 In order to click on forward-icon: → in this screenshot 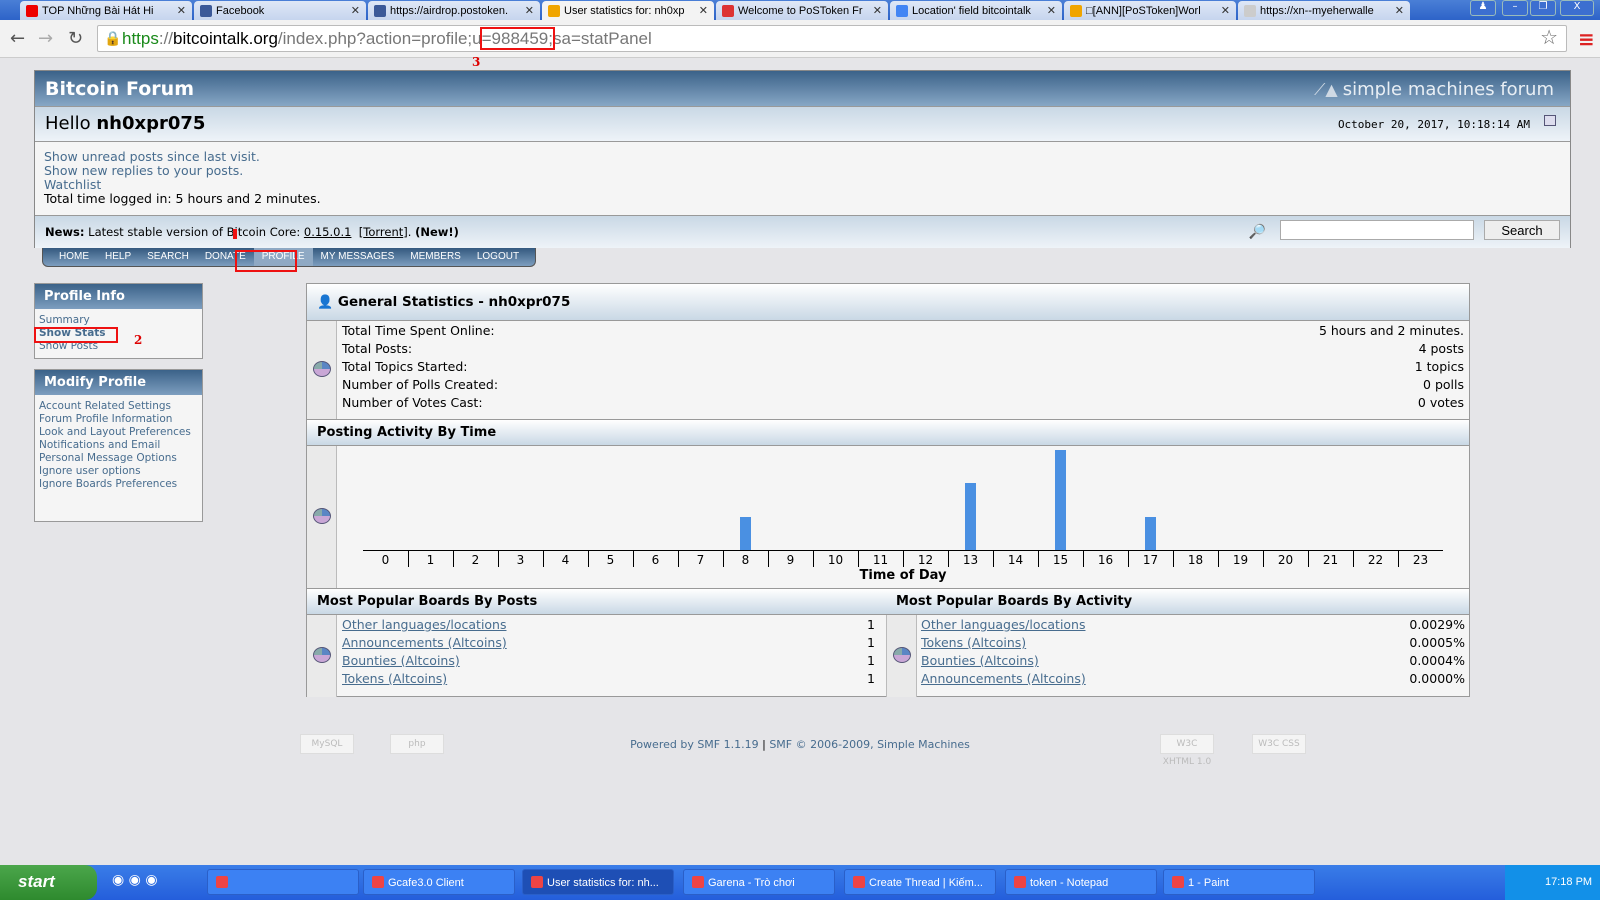, I will do `click(45, 38)`.